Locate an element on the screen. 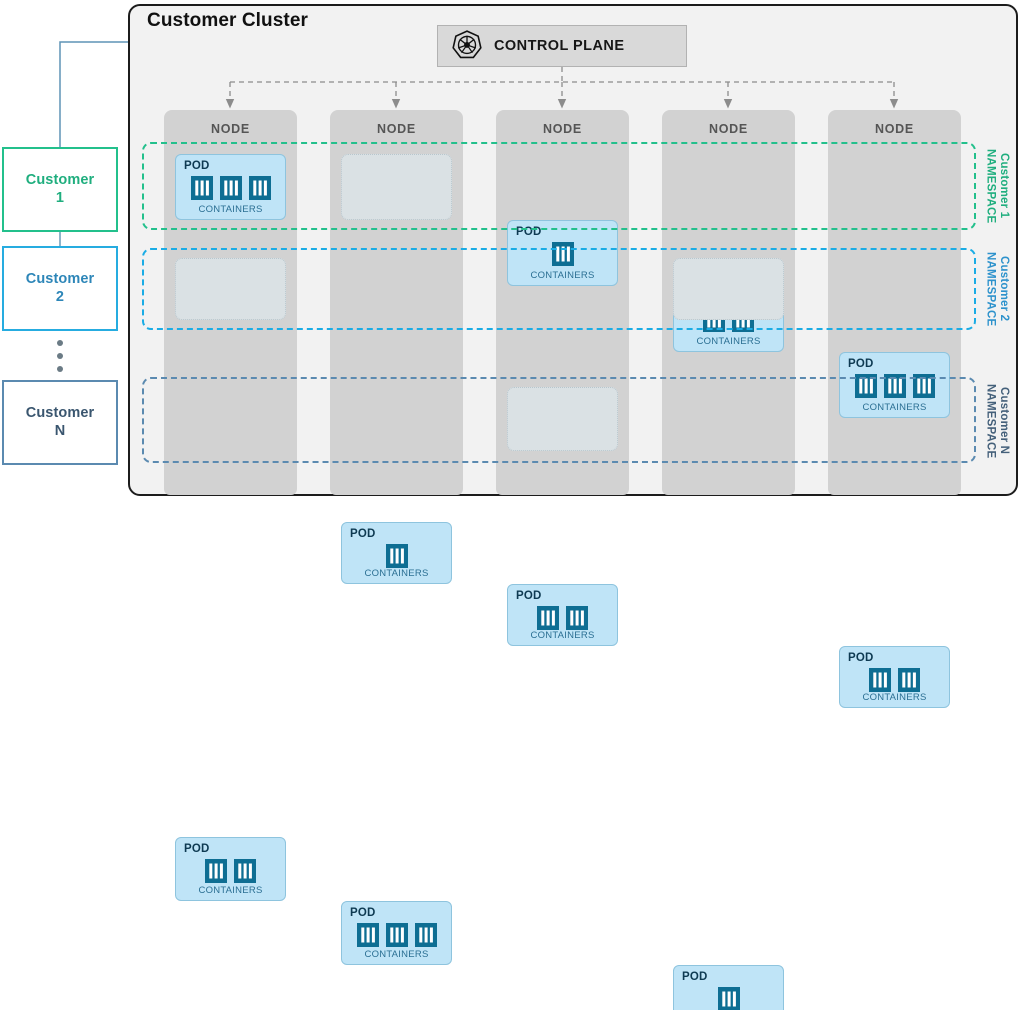 This screenshot has width=1024, height=1010. namespace-label-customer-2: Customer 2 NAMESPACE is located at coordinates (997, 289).